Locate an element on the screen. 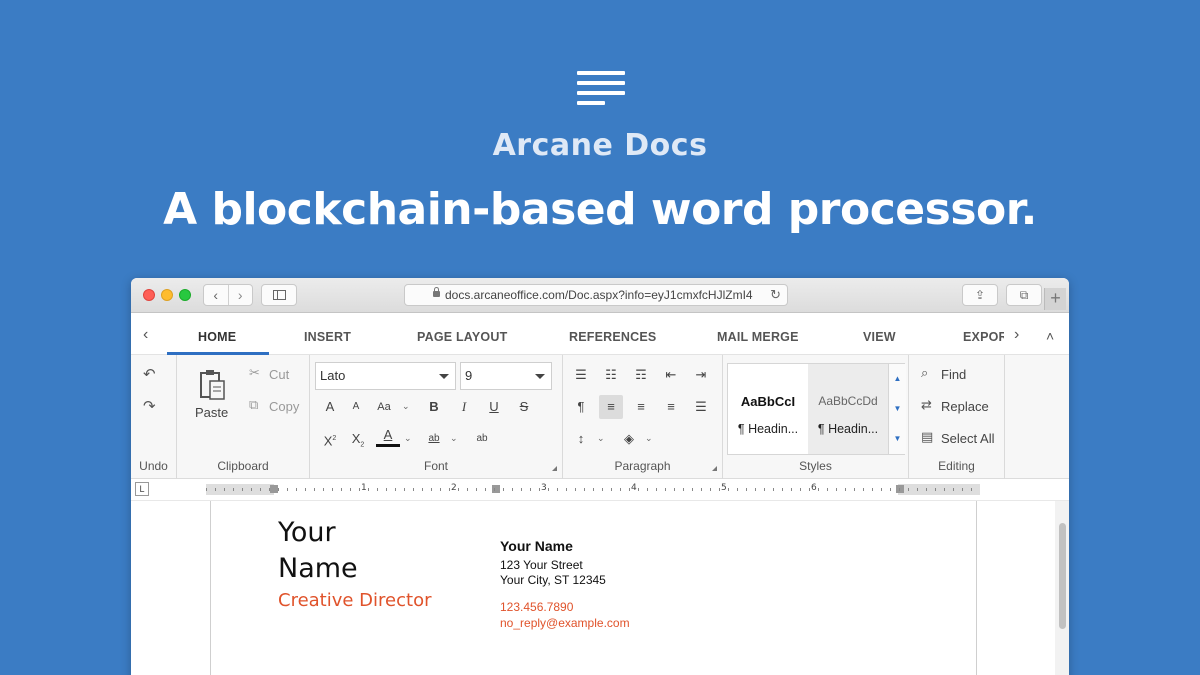  find-button: Find is located at coordinates (953, 374).